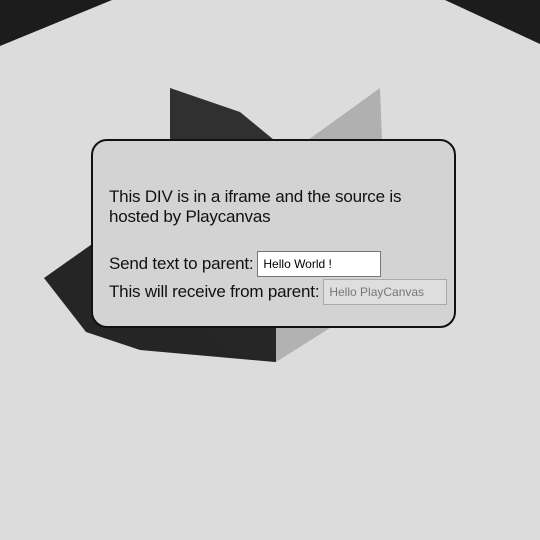  Describe the element at coordinates (181, 263) in the screenshot. I see `send-text-label: Send text to parent:` at that location.